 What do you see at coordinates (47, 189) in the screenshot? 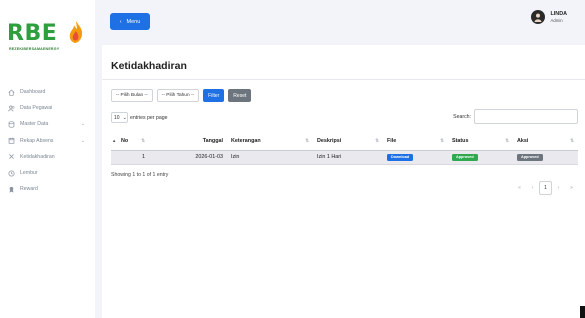
I see `sidebar-item-reward: Reward` at bounding box center [47, 189].